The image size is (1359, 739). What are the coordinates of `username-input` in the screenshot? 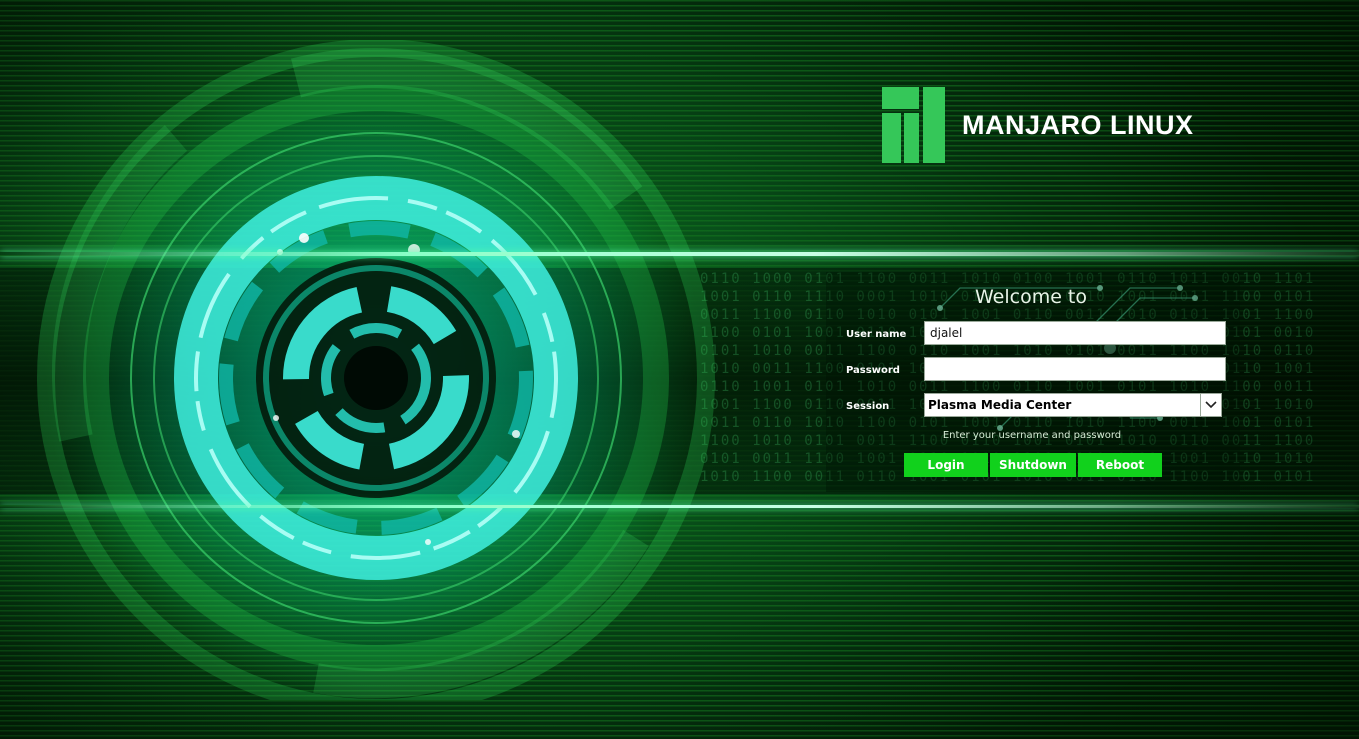 It's located at (1075, 333).